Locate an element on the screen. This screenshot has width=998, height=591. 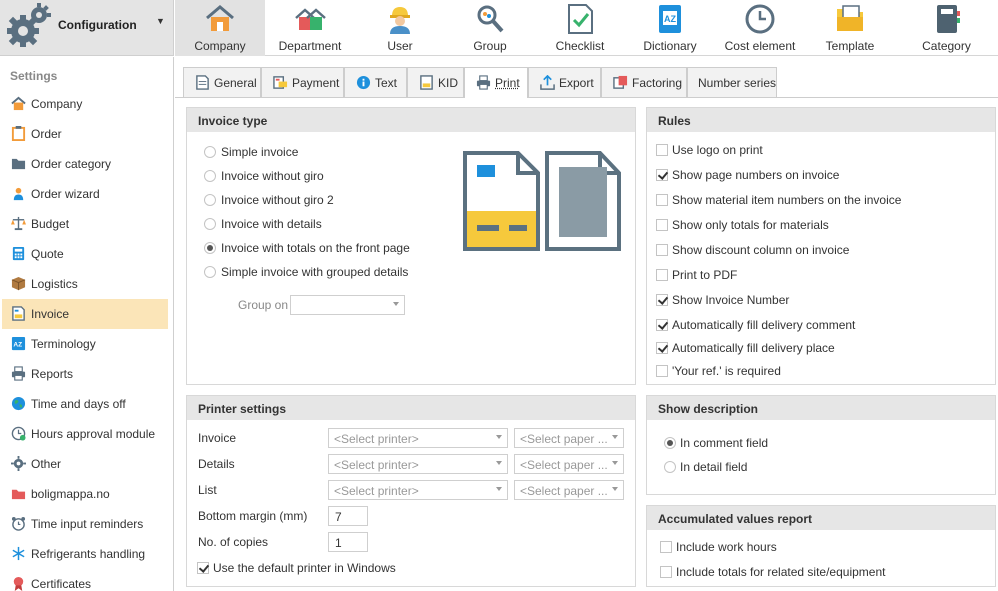
tab-divider is located at coordinates (586, 97).